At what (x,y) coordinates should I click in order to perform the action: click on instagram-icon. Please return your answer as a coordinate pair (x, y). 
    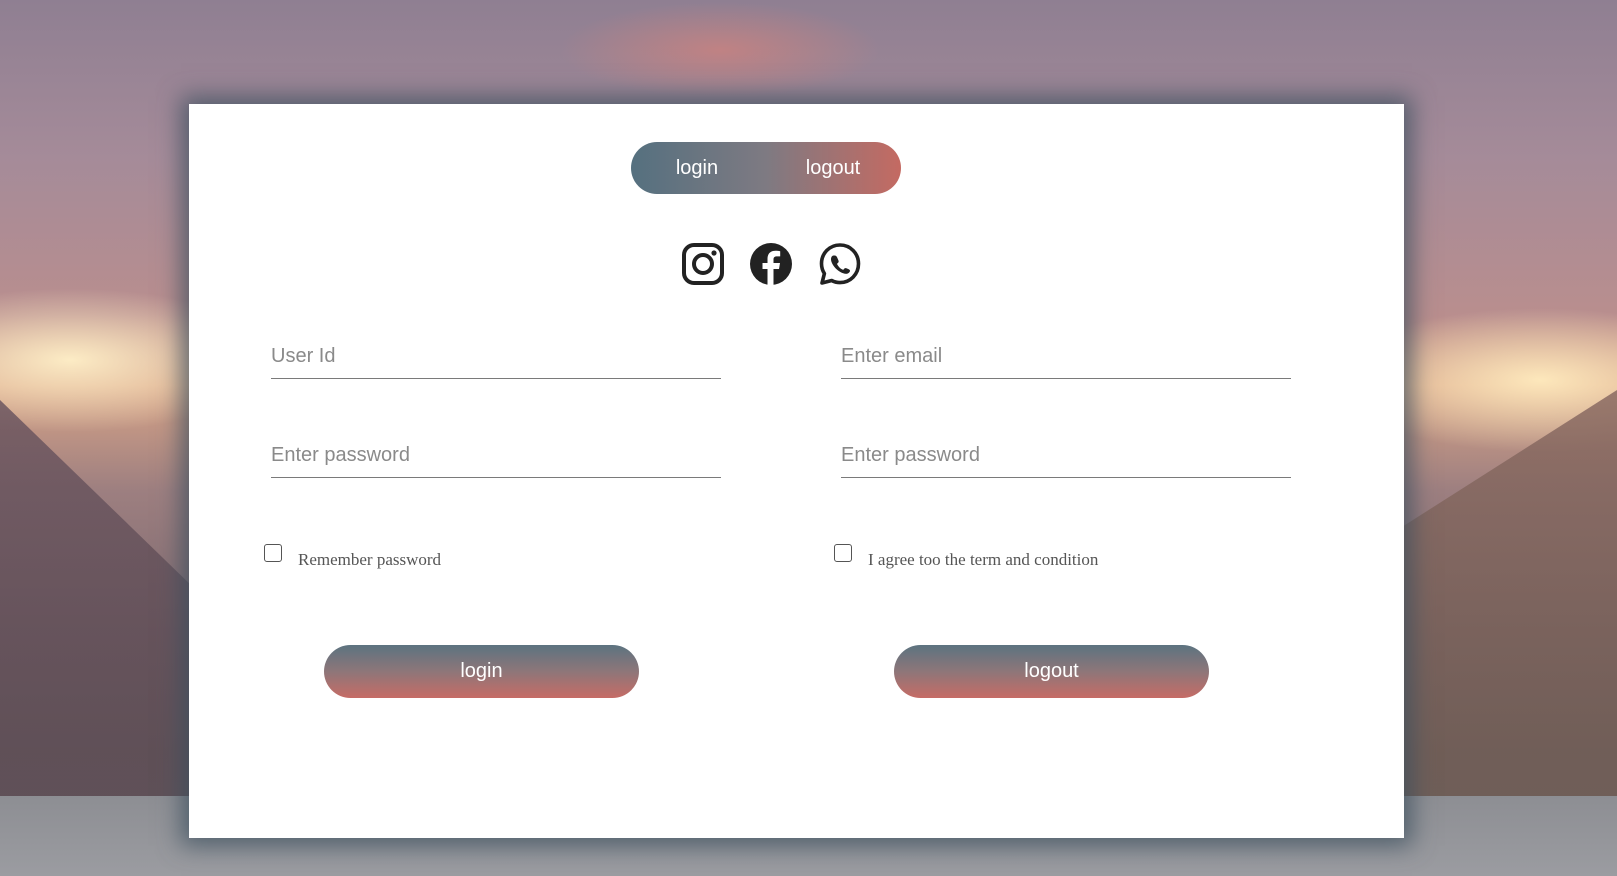
    Looking at the image, I should click on (703, 264).